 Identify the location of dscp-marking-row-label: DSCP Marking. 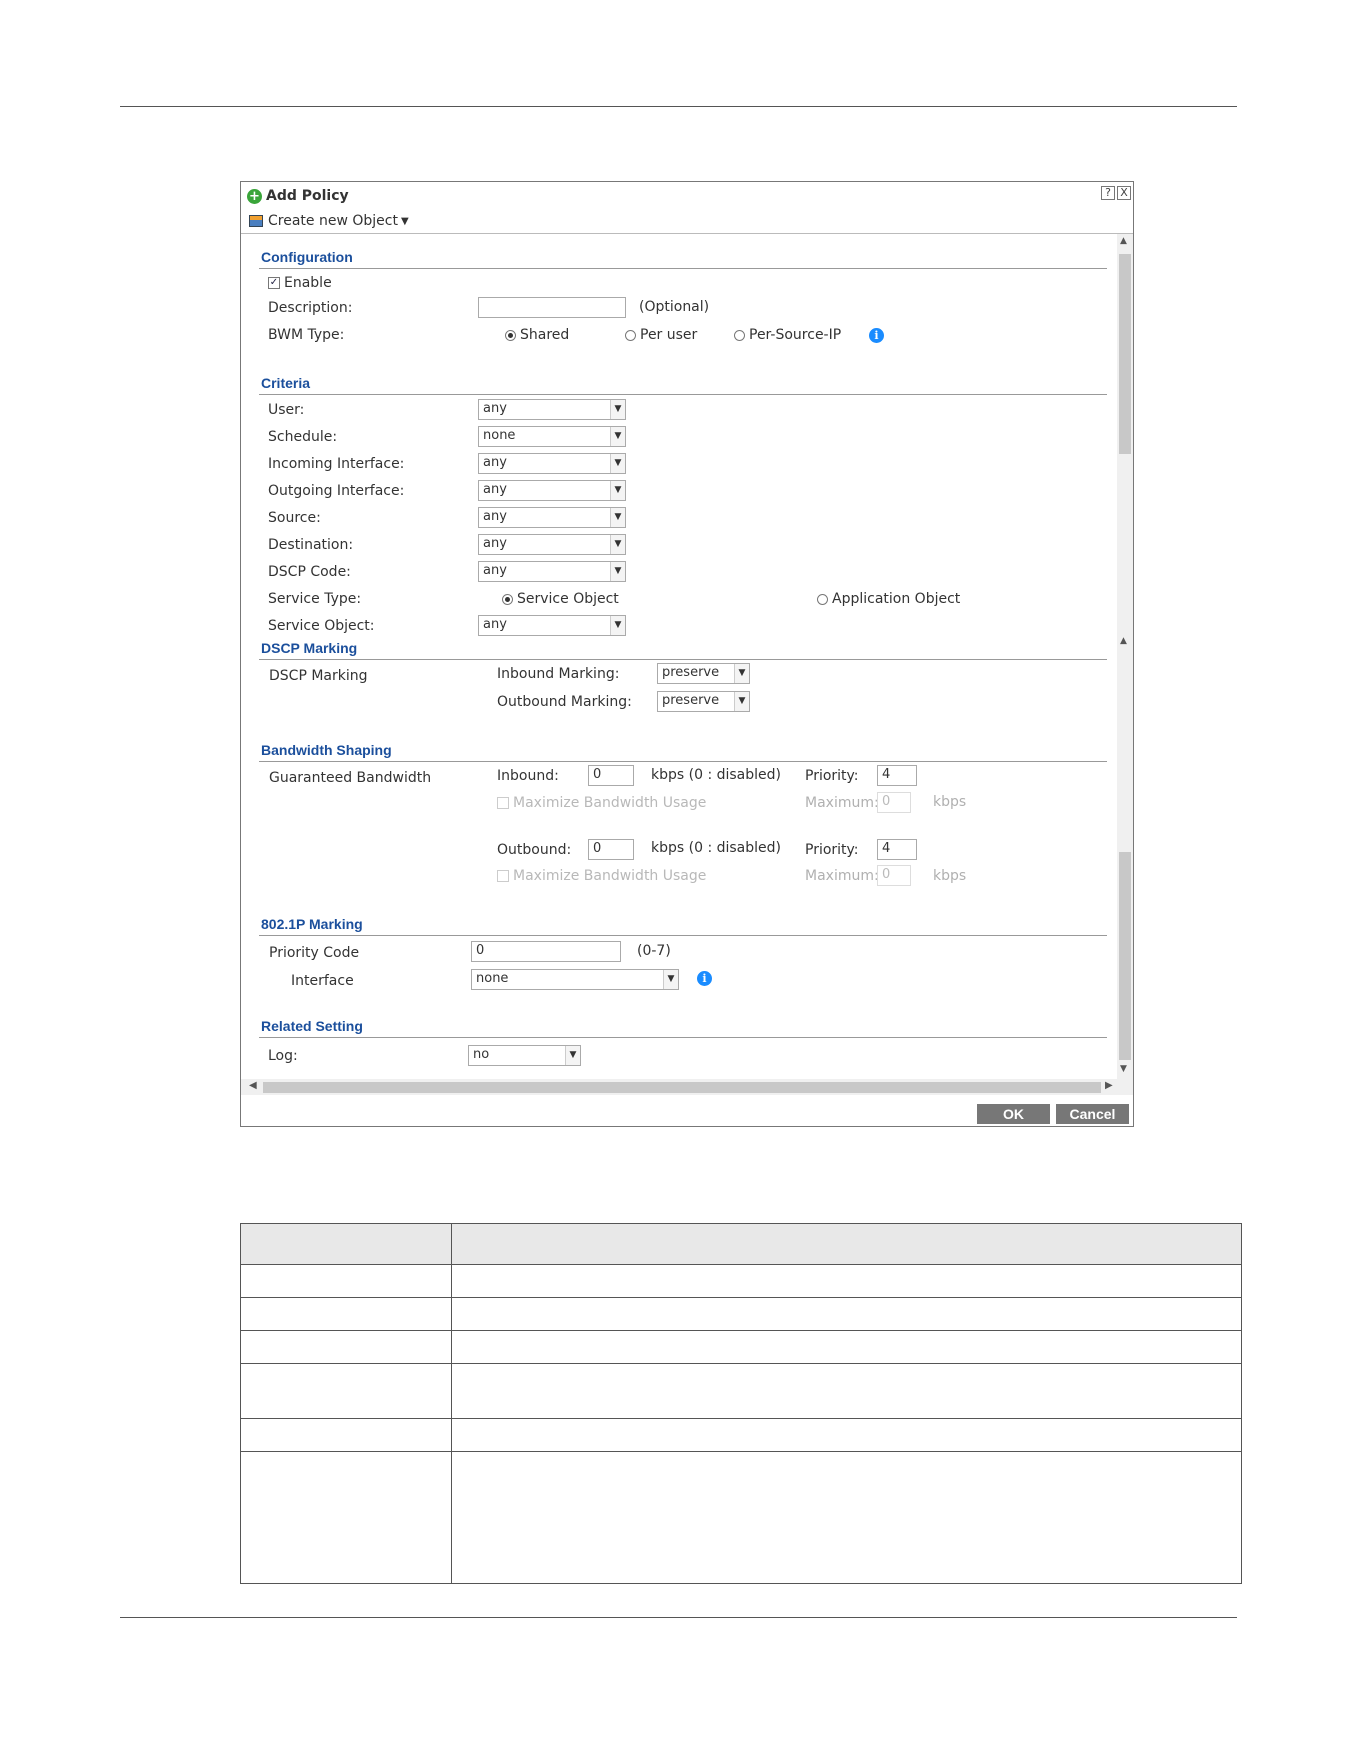
(318, 676).